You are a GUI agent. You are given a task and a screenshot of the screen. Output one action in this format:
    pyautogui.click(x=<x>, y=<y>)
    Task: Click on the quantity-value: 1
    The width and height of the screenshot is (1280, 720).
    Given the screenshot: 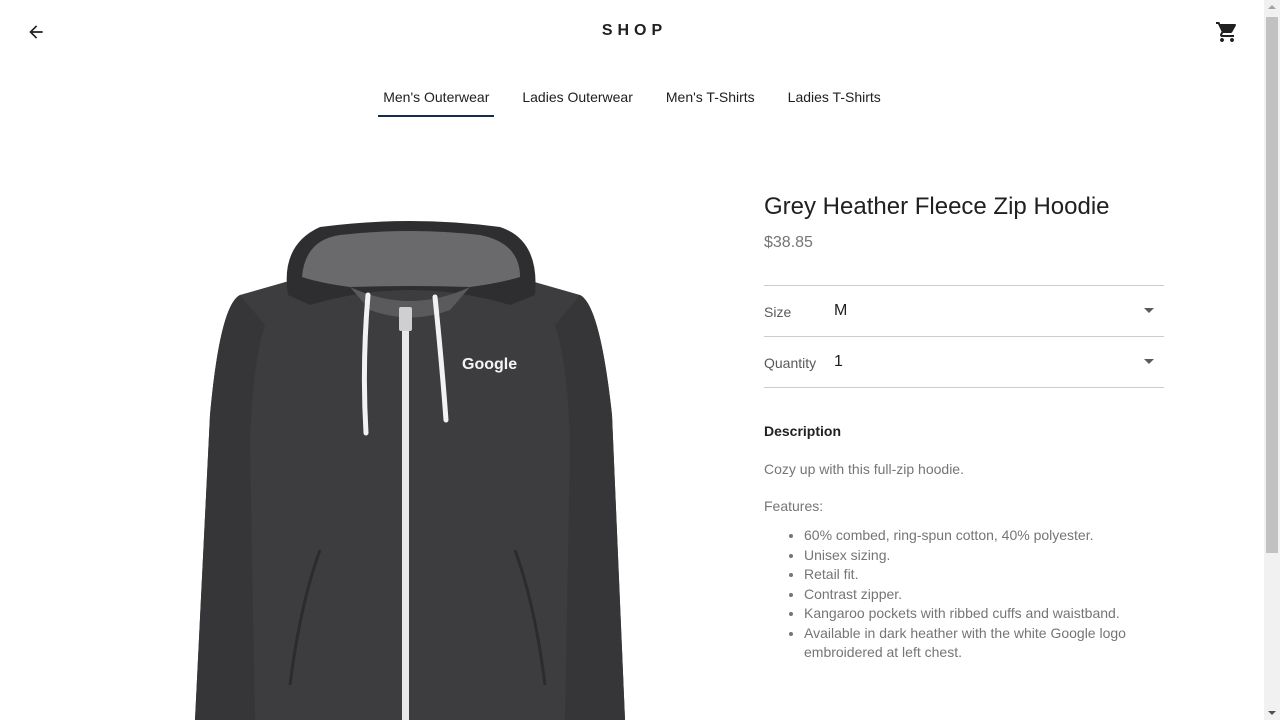 What is the action you would take?
    pyautogui.click(x=838, y=361)
    